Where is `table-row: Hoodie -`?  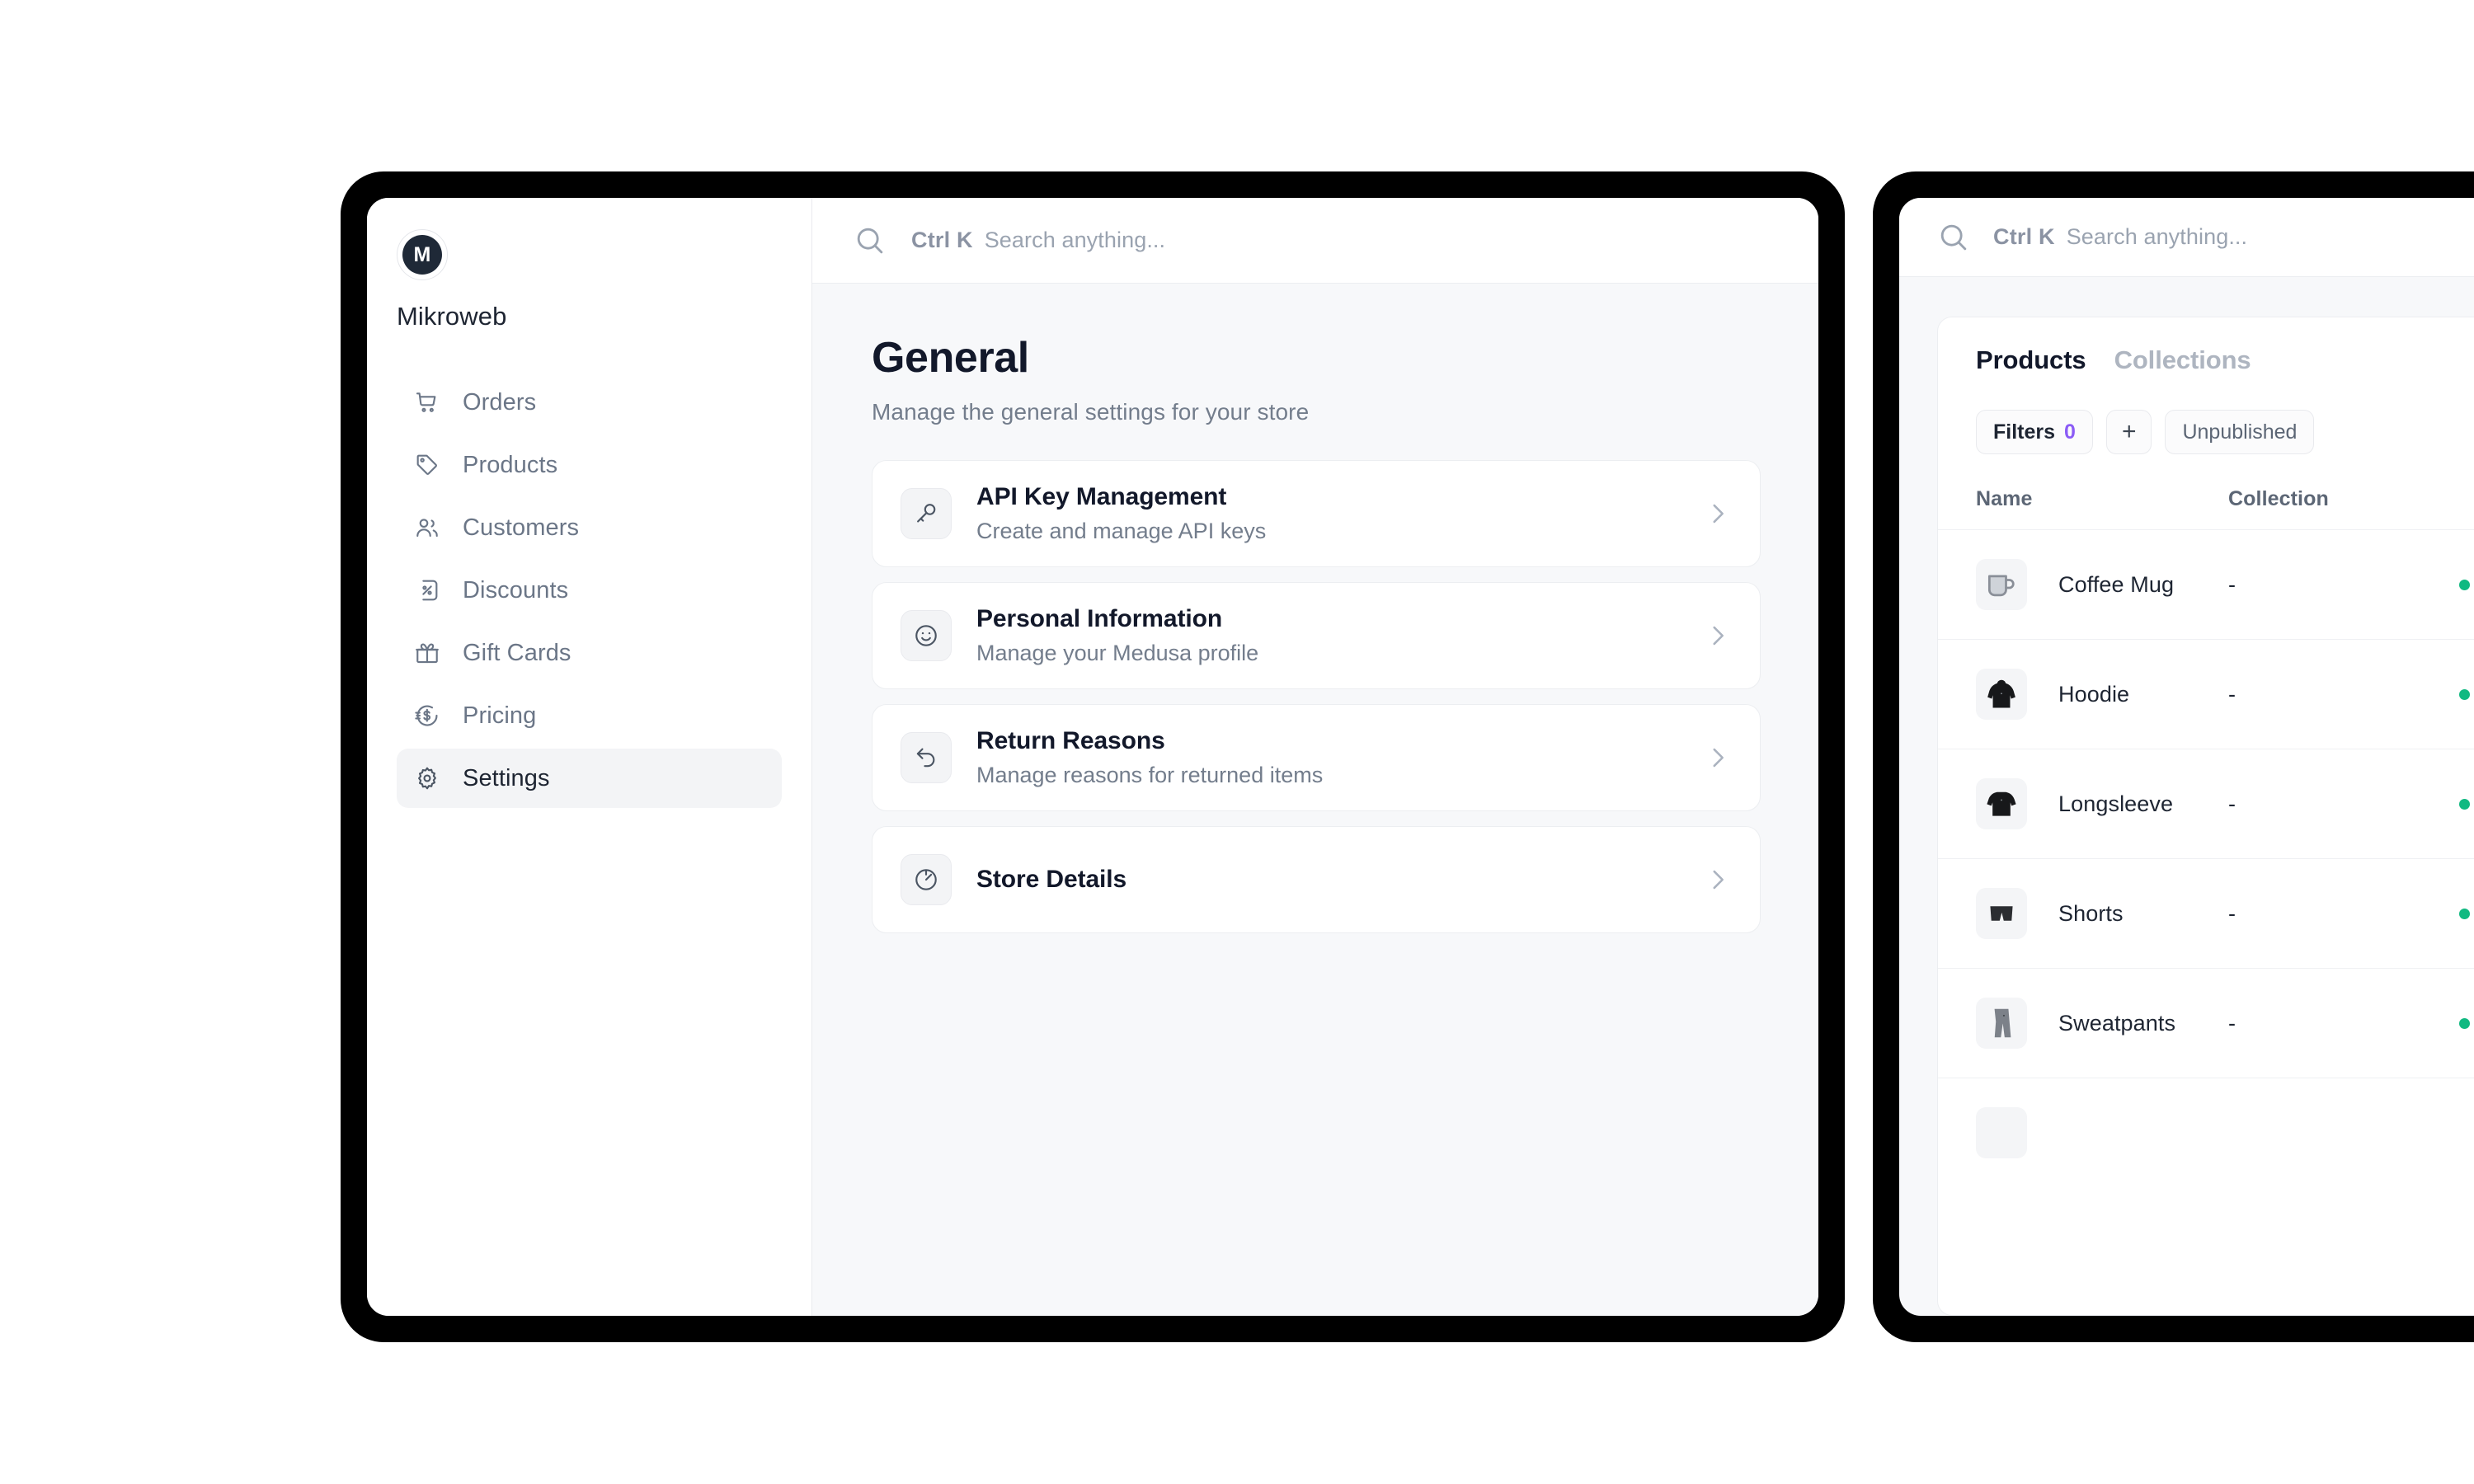
table-row: Hoodie - is located at coordinates (2206, 694).